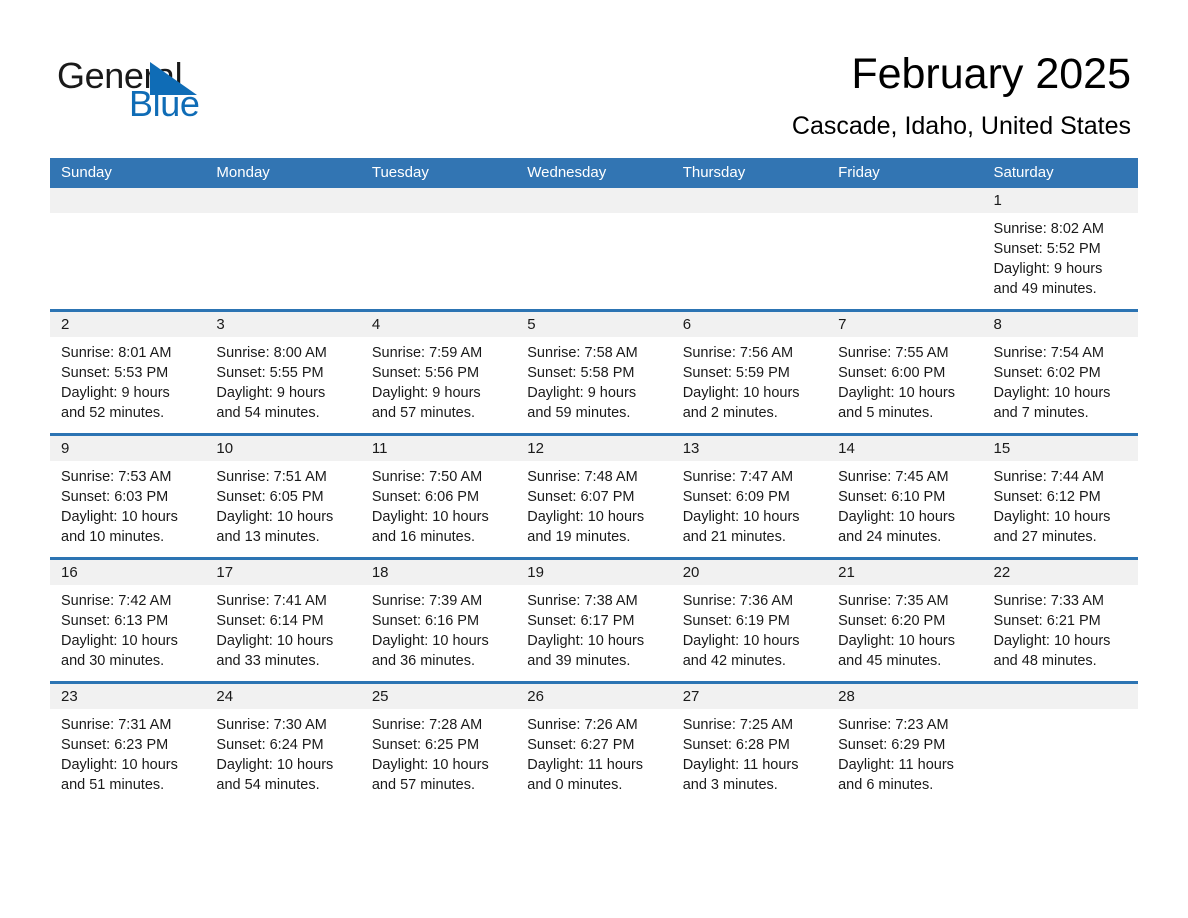  I want to click on sunrise-text: Sunrise: 7:38 AM, so click(582, 601).